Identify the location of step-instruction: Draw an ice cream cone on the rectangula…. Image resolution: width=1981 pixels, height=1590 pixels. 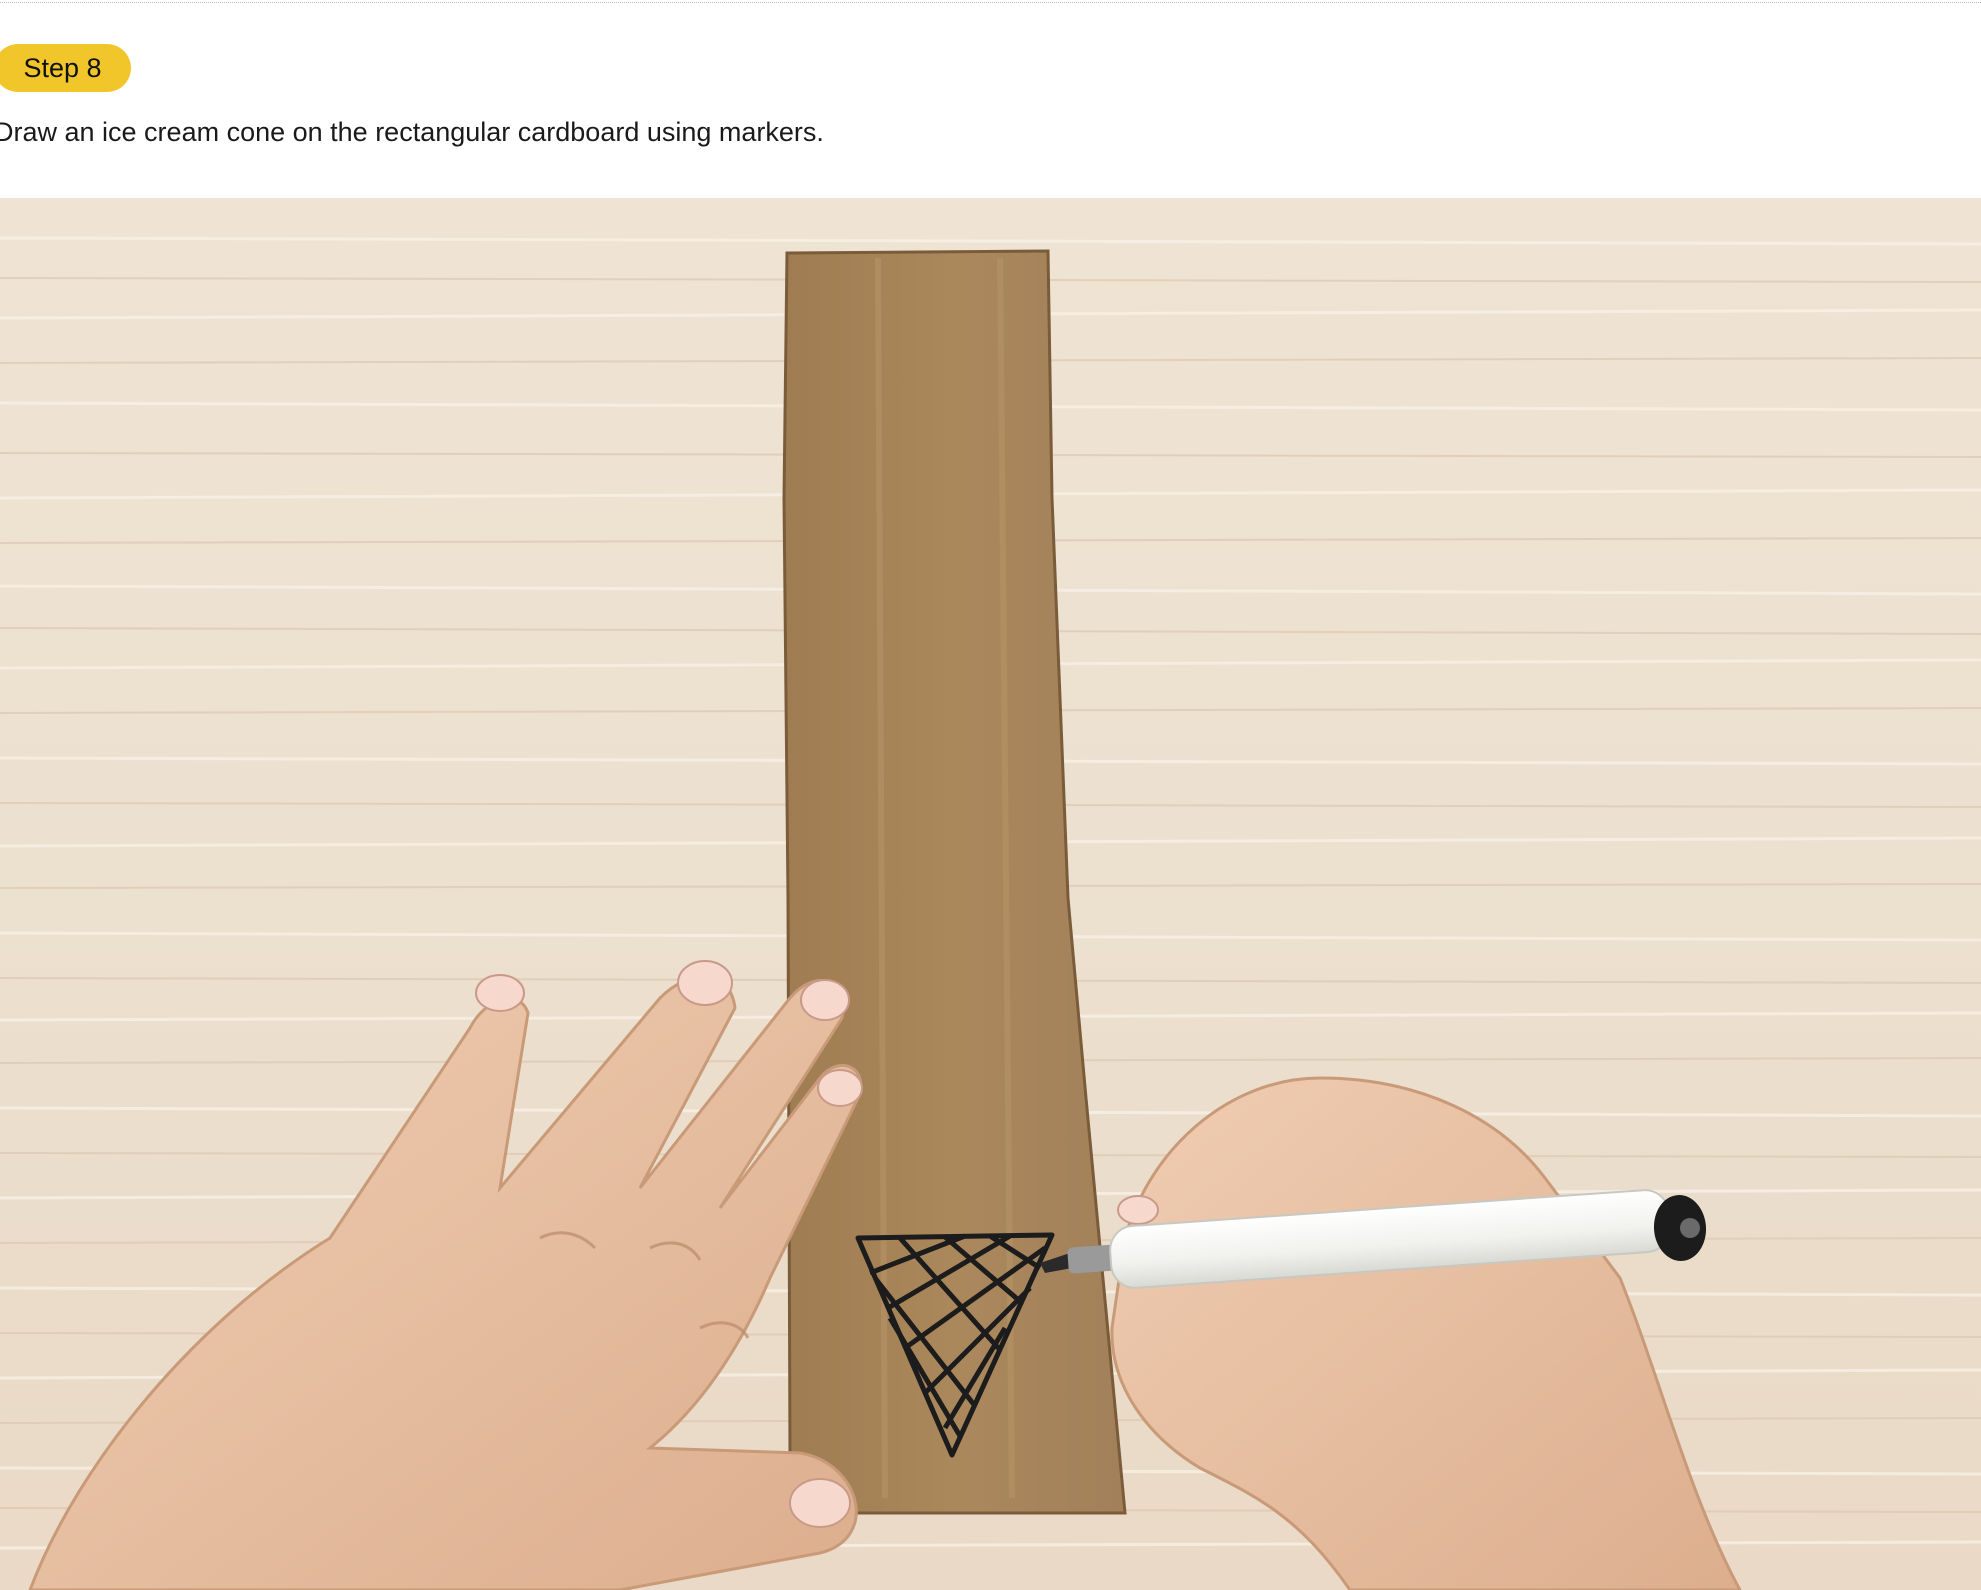
(412, 132).